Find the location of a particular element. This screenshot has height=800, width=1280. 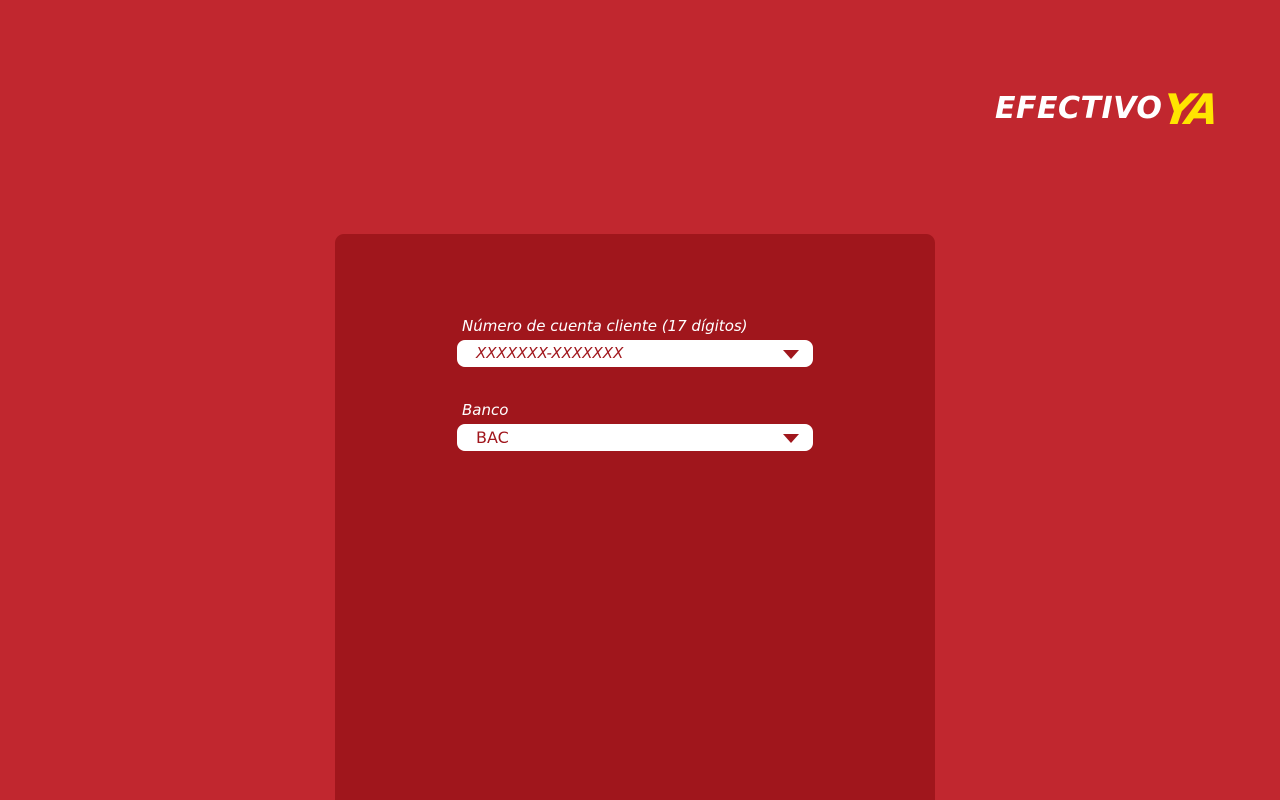

bank-field: Banco BAC is located at coordinates (635, 425).